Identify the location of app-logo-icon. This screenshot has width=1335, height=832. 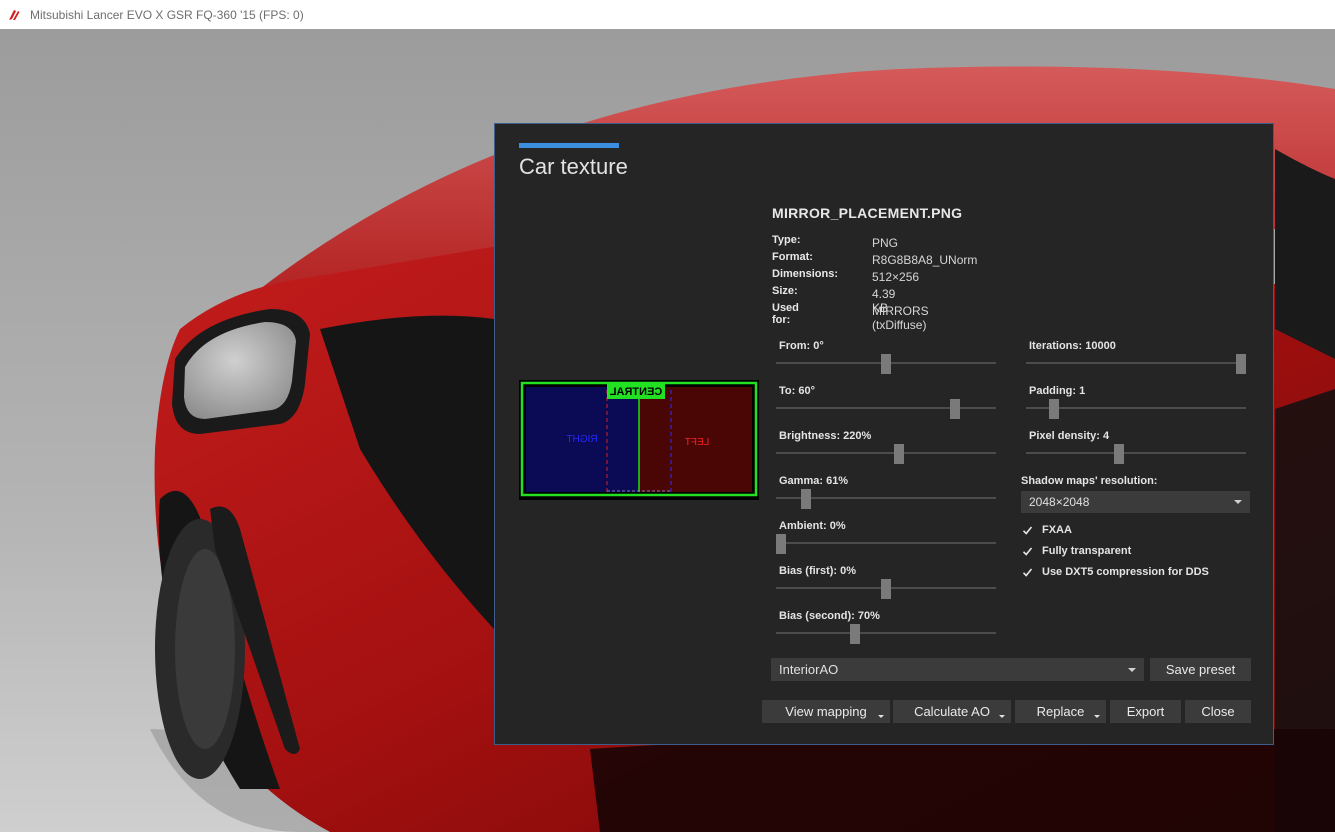
(14, 14).